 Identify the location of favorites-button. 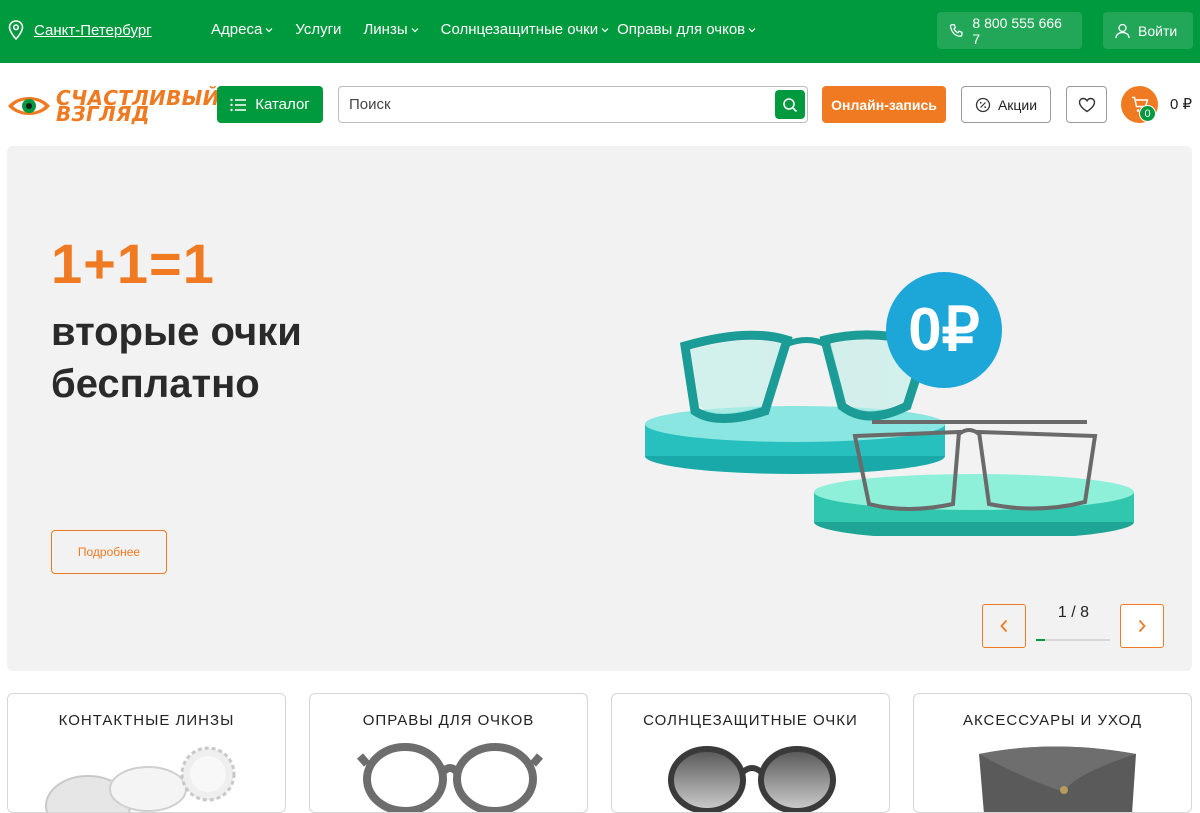
(1086, 104).